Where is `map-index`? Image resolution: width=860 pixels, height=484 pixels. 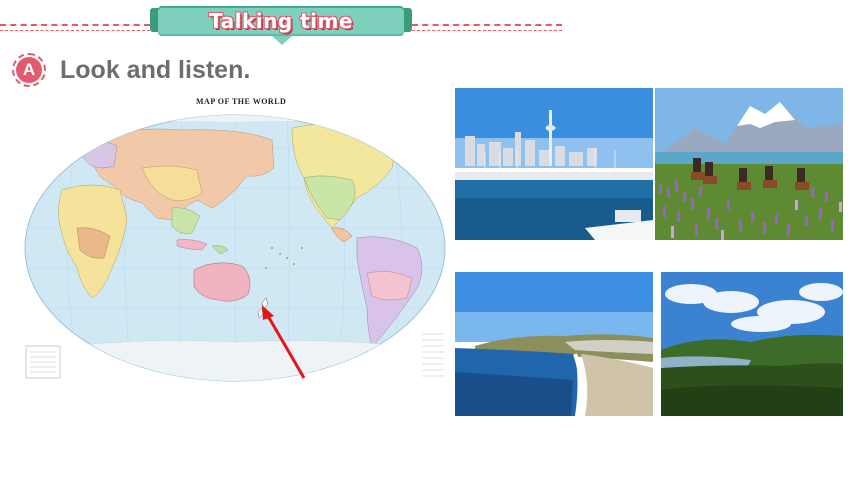
map-index is located at coordinates (434, 355).